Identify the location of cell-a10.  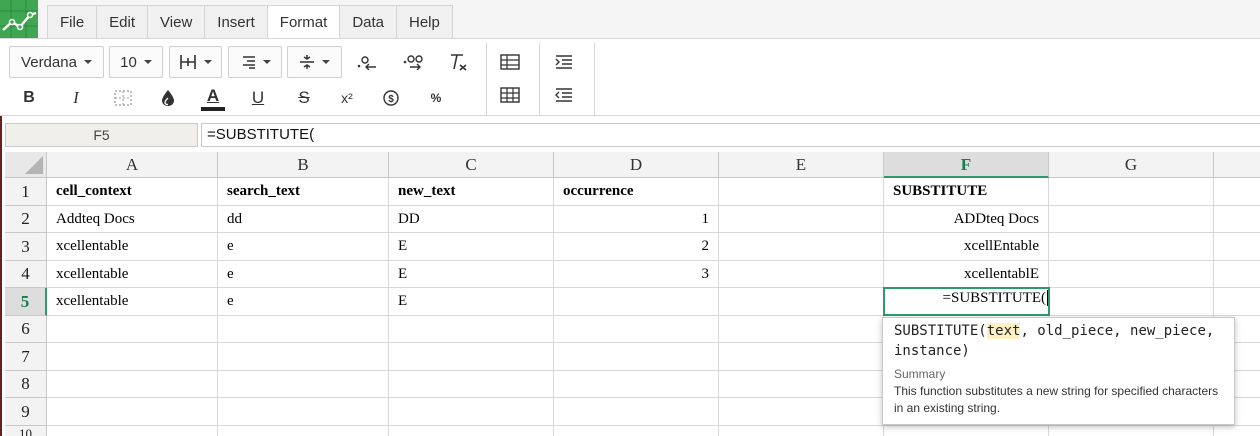
(132, 431).